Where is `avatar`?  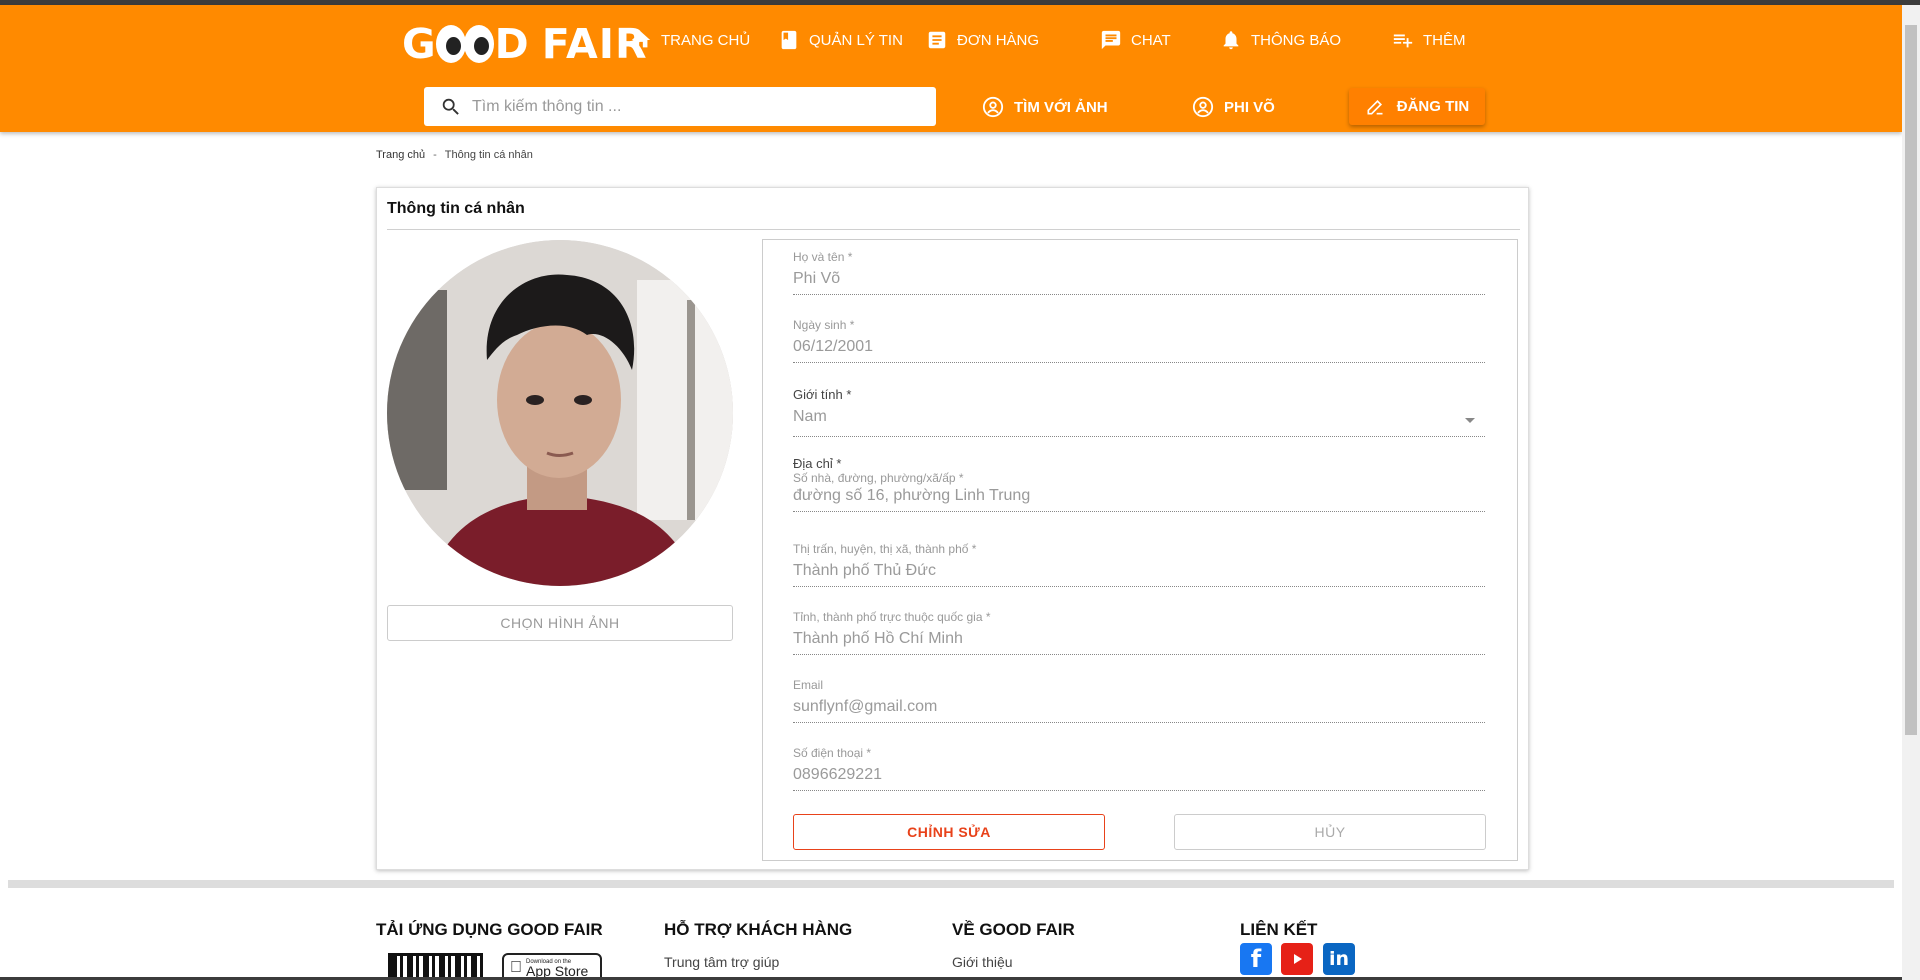
avatar is located at coordinates (560, 413).